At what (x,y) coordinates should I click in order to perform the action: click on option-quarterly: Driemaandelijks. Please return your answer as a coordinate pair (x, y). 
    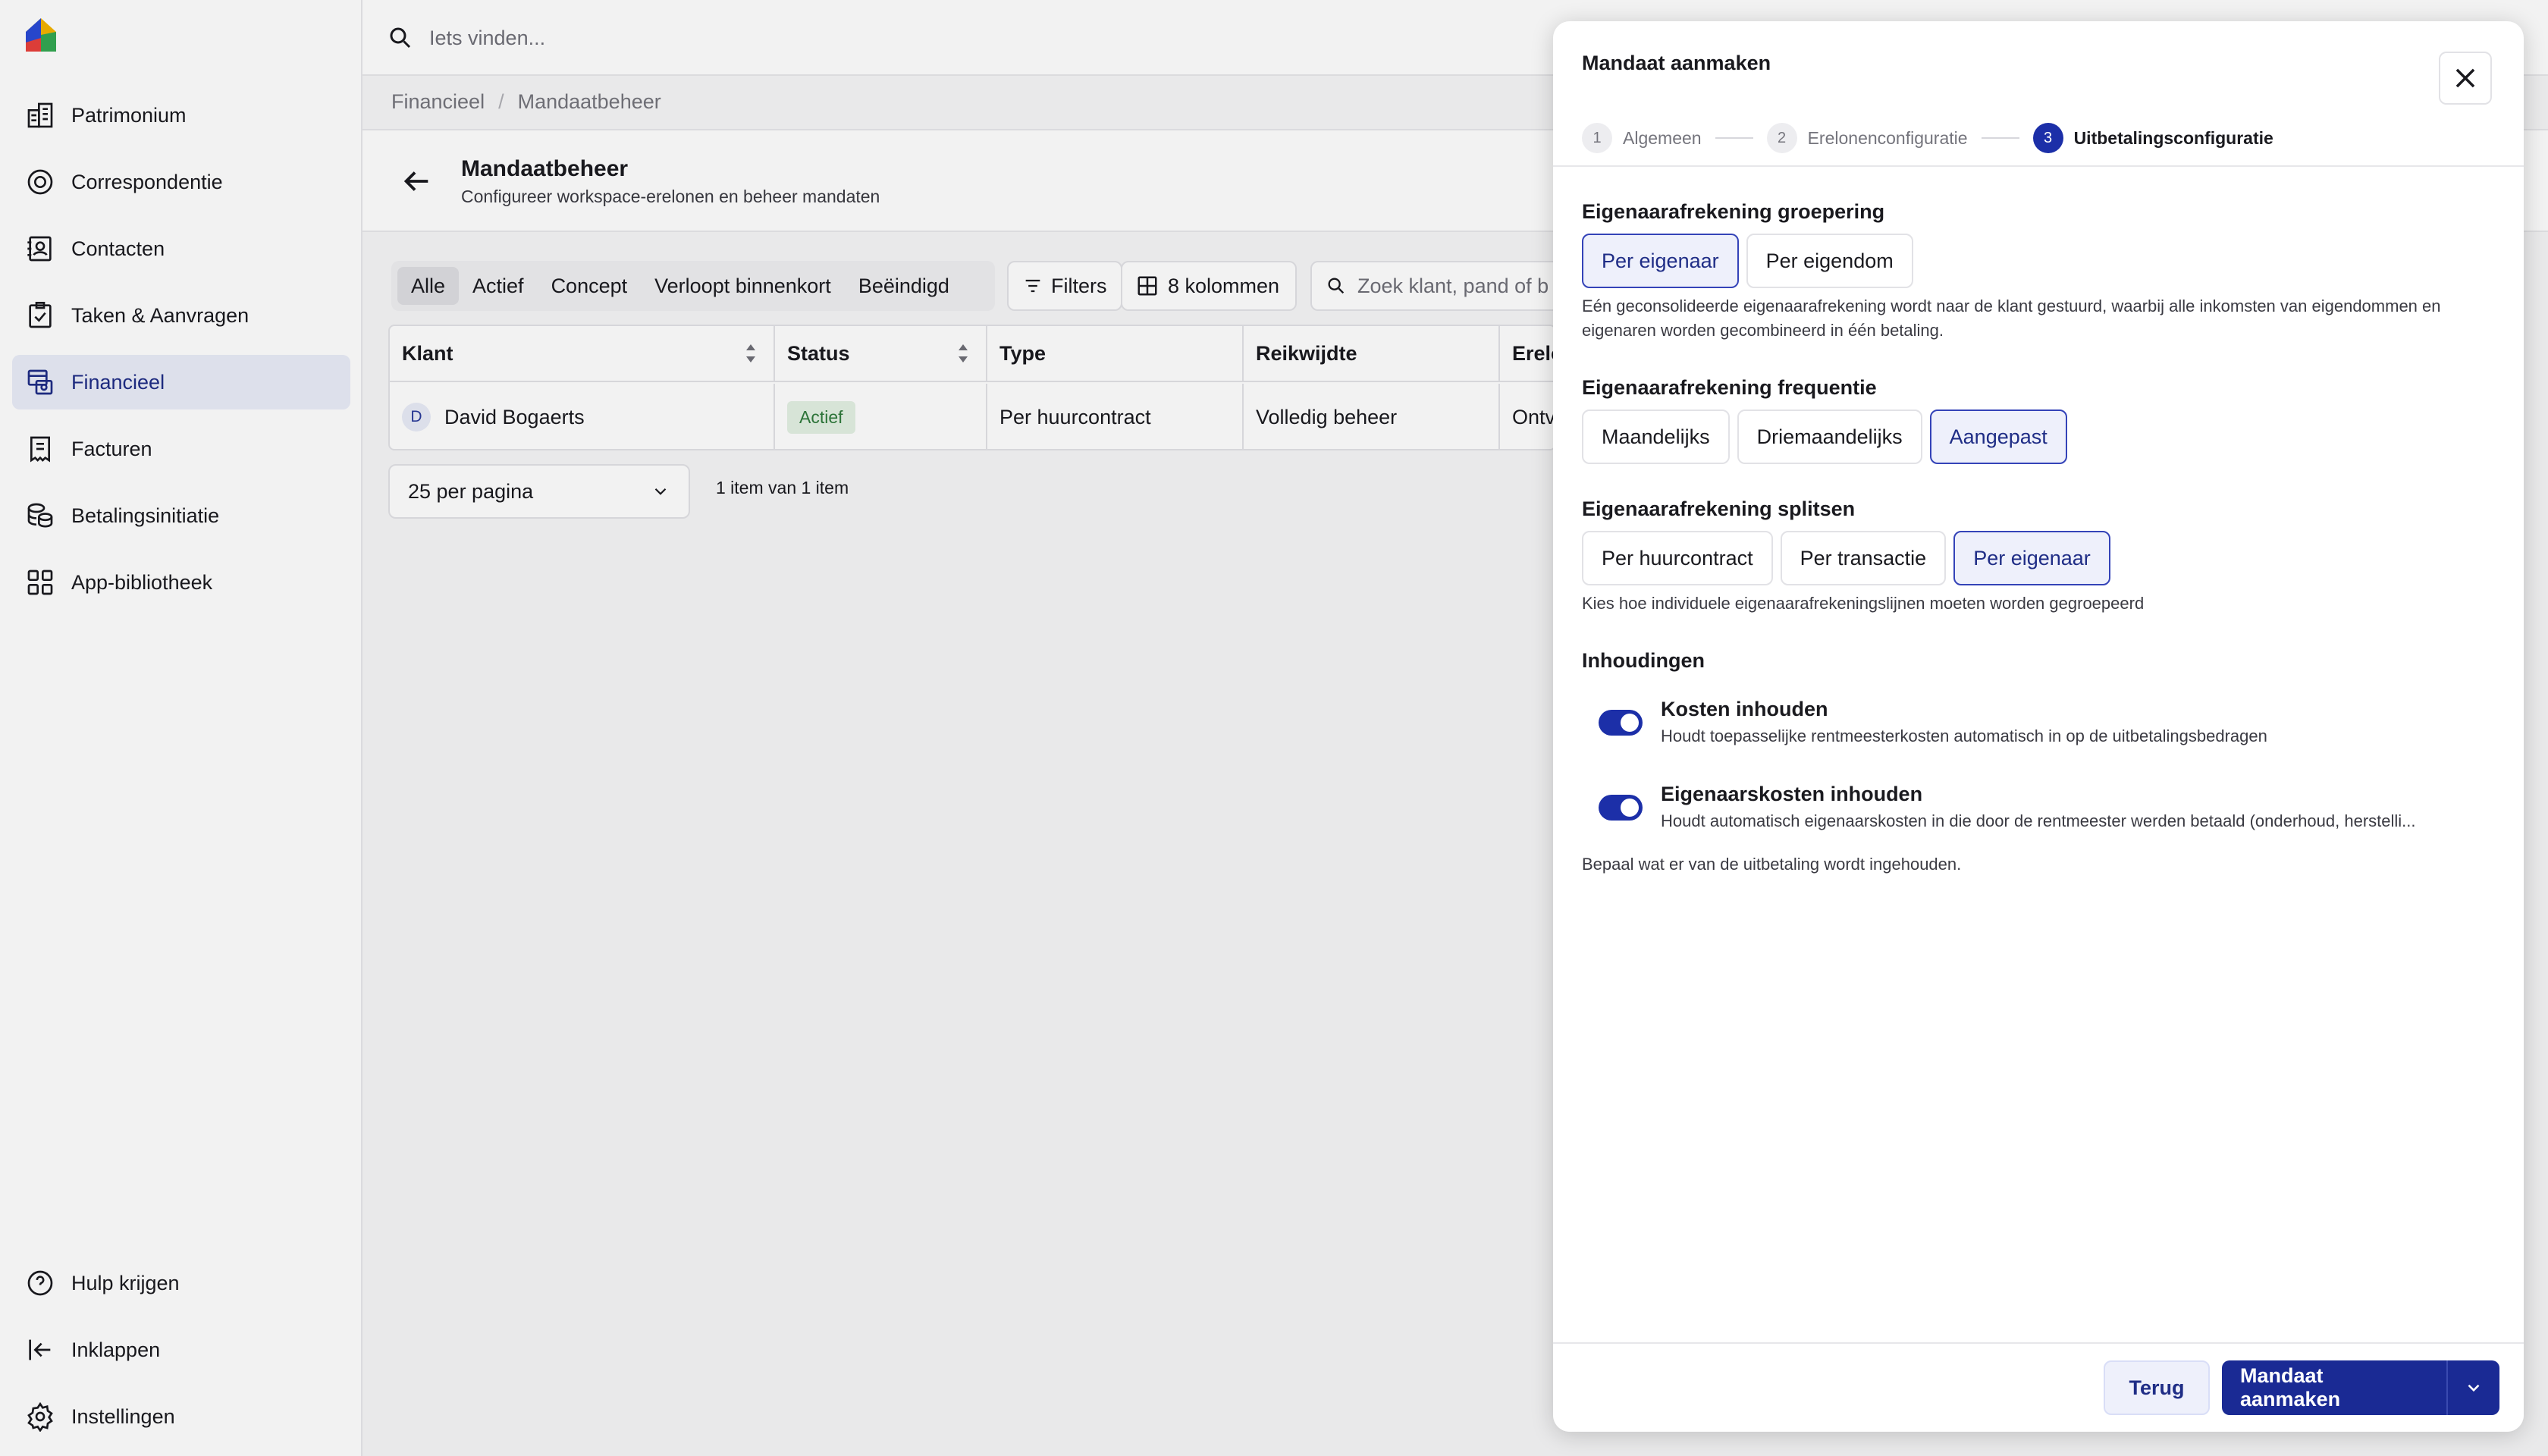
    Looking at the image, I should click on (1829, 437).